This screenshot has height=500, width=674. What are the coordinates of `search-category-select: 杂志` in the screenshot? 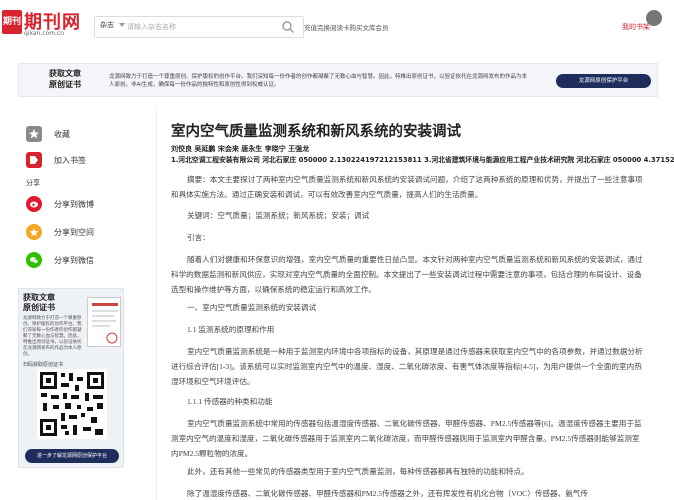 It's located at (107, 25).